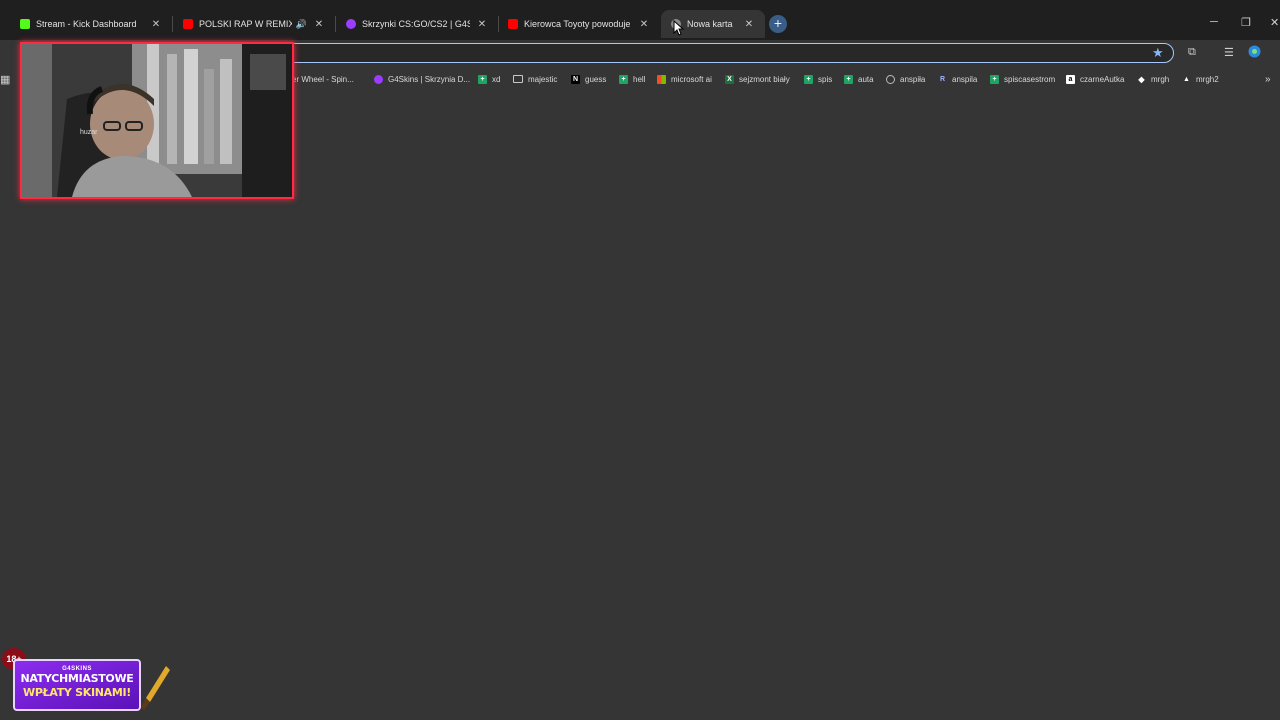 Image resolution: width=1280 pixels, height=720 pixels. Describe the element at coordinates (1254, 53) in the screenshot. I see `profile-icon` at that location.